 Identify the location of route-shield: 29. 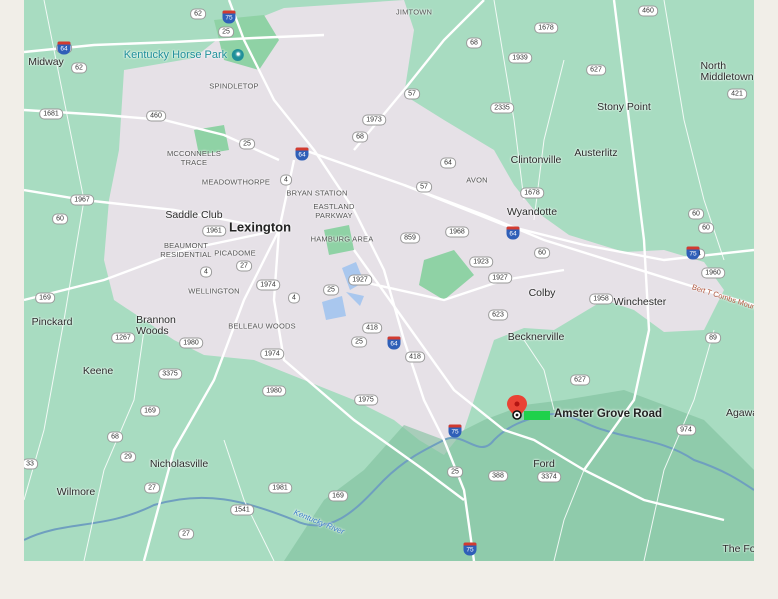
(128, 457).